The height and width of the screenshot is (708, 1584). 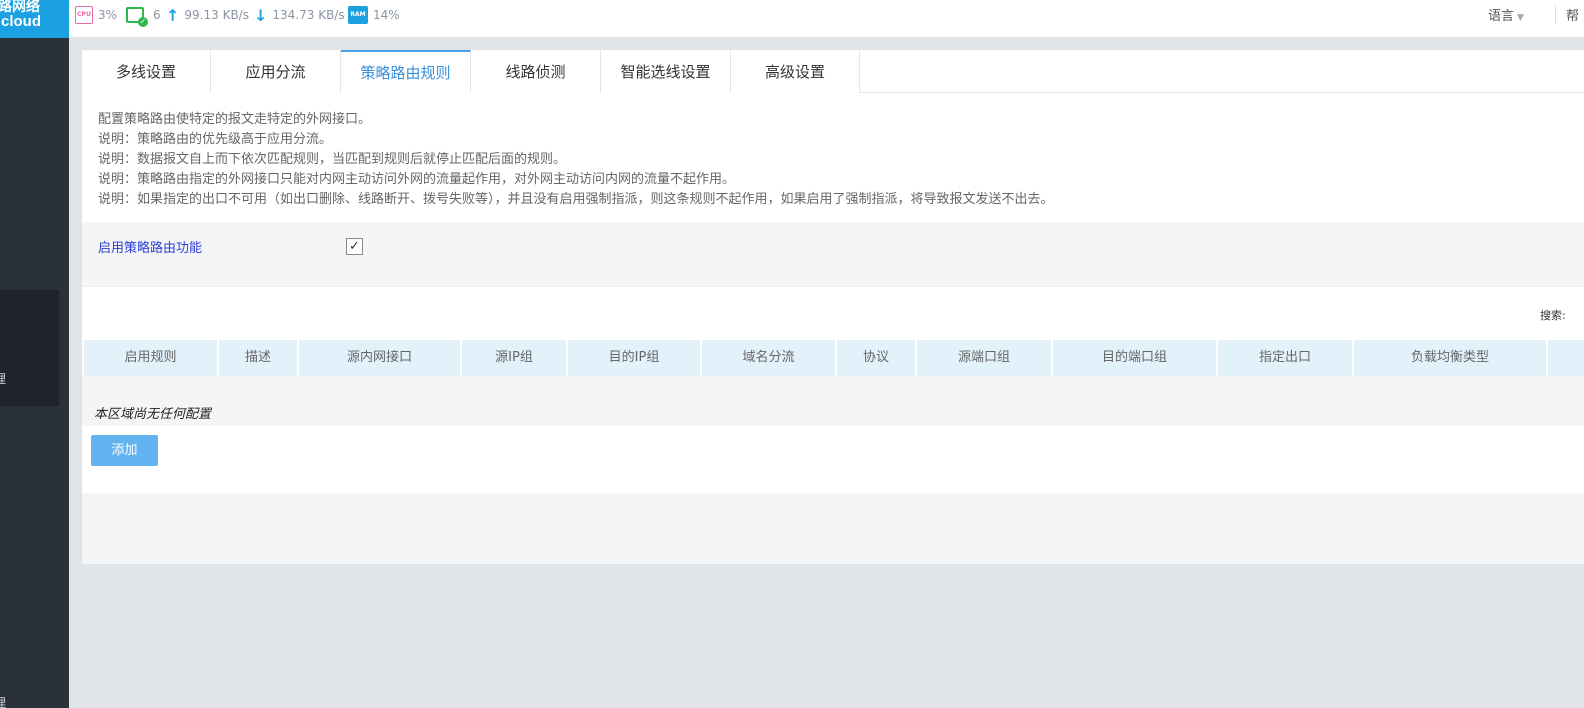 What do you see at coordinates (985, 358) in the screenshot?
I see `column-header-source-port-group: 源端口组` at bounding box center [985, 358].